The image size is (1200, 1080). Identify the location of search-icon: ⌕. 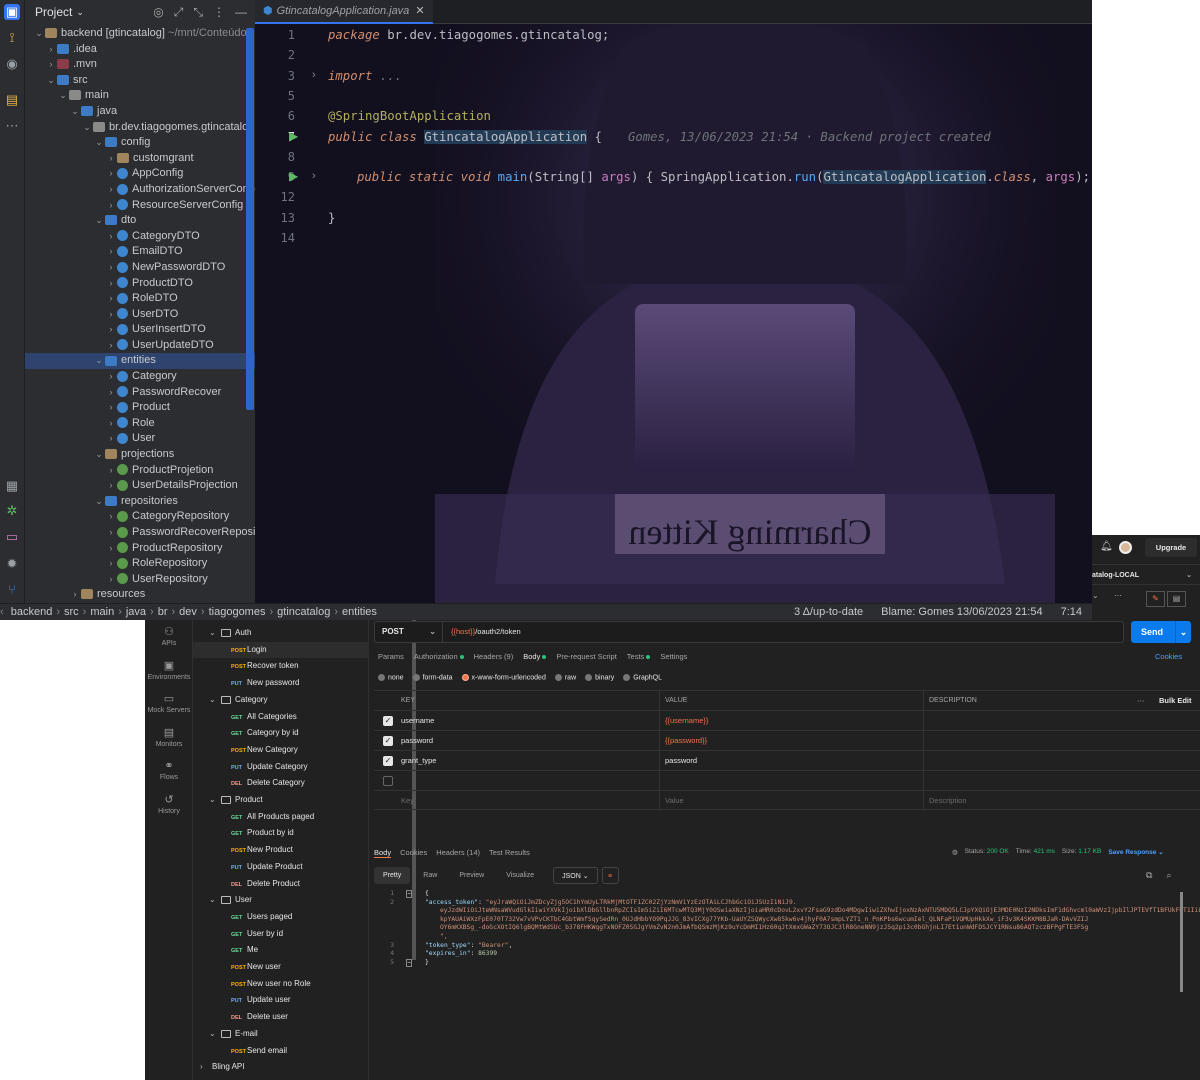
(1168, 875).